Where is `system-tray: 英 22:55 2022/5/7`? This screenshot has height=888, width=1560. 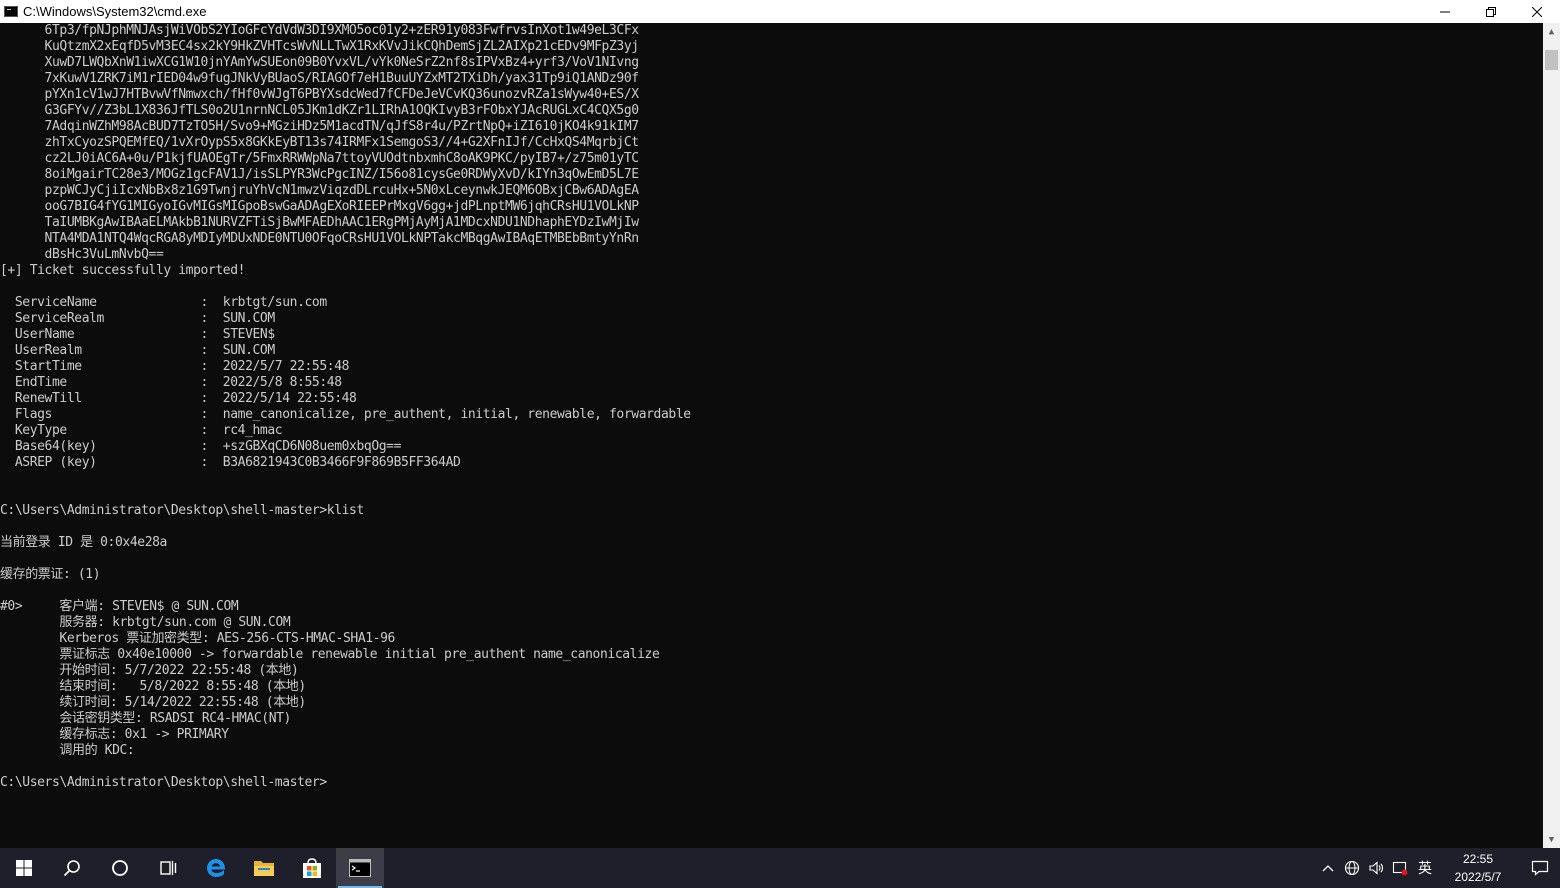 system-tray: 英 22:55 2022/5/7 is located at coordinates (1438, 868).